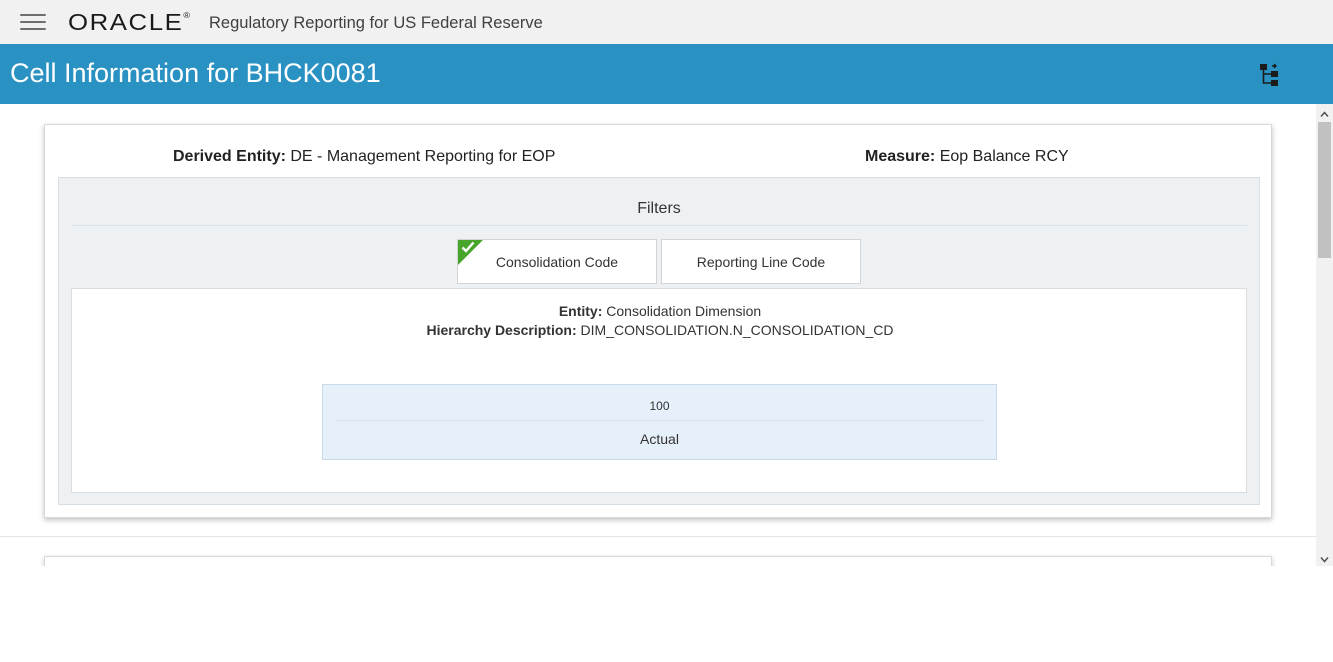 This screenshot has height=662, width=1333. I want to click on next-card, so click(658, 561).